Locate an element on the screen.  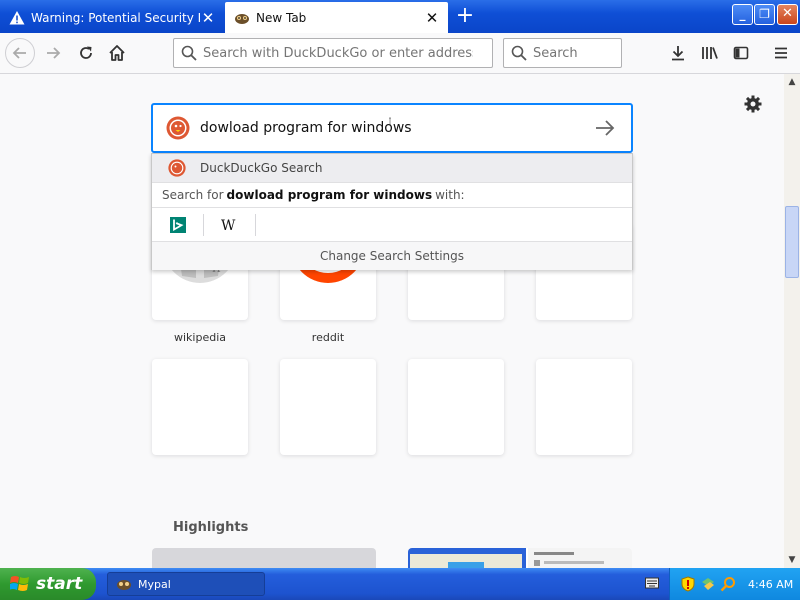
tab-title: New Tab is located at coordinates (281, 17).